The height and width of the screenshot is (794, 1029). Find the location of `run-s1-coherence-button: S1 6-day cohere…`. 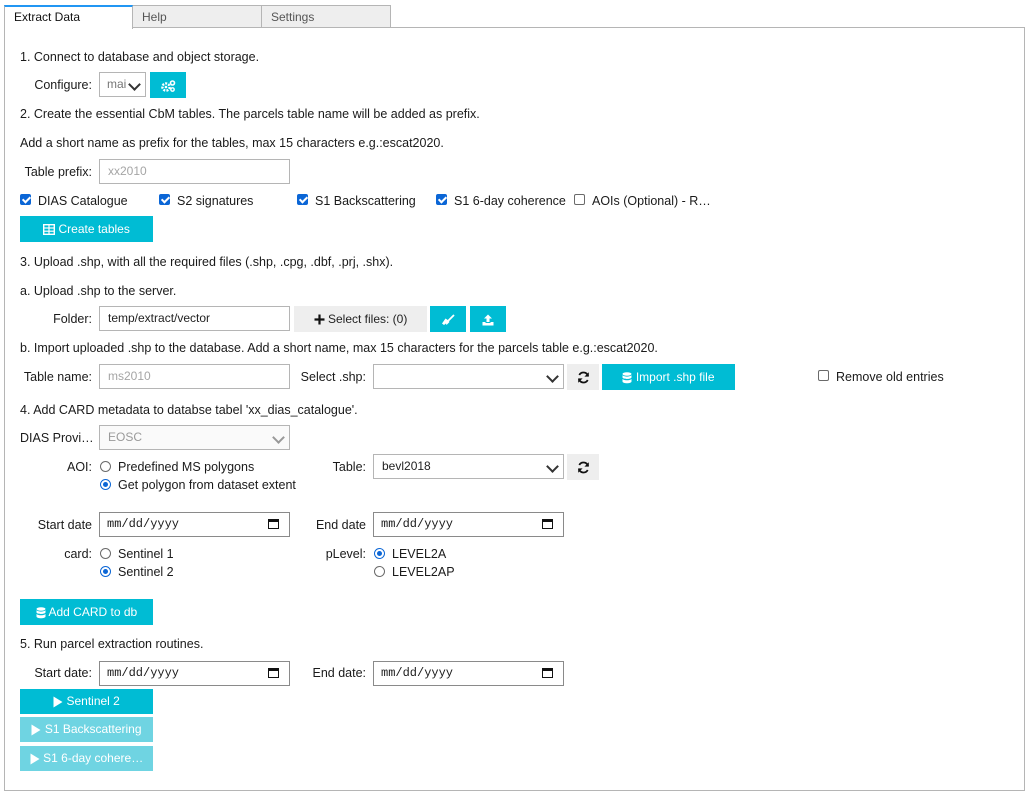

run-s1-coherence-button: S1 6-day cohere… is located at coordinates (86, 758).